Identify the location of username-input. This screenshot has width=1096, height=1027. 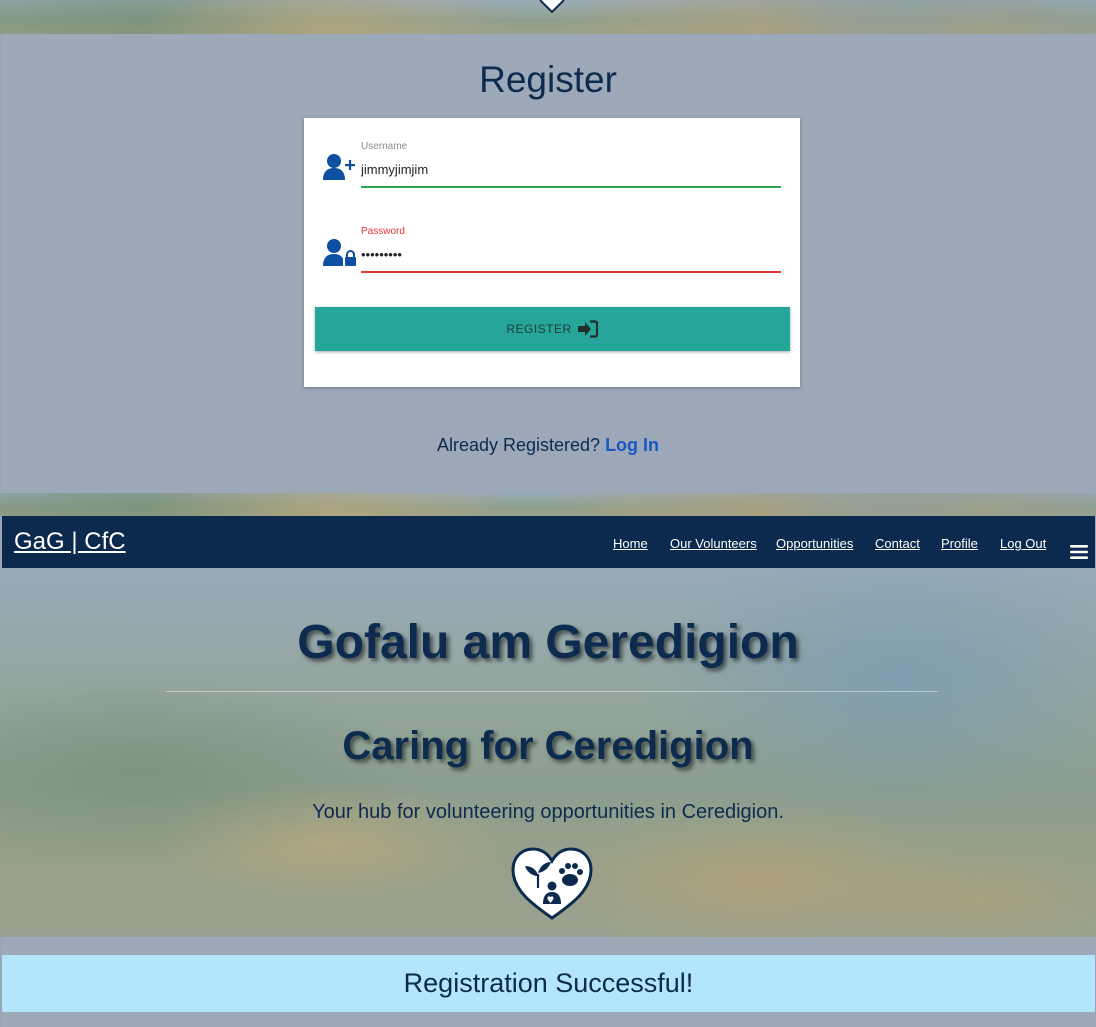
(571, 169).